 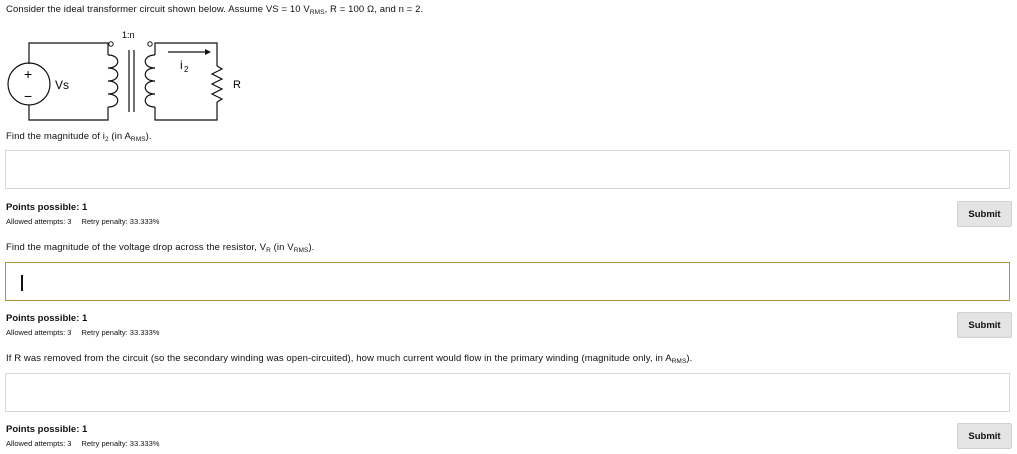 What do you see at coordinates (217, 84) in the screenshot?
I see `resistor-symbol` at bounding box center [217, 84].